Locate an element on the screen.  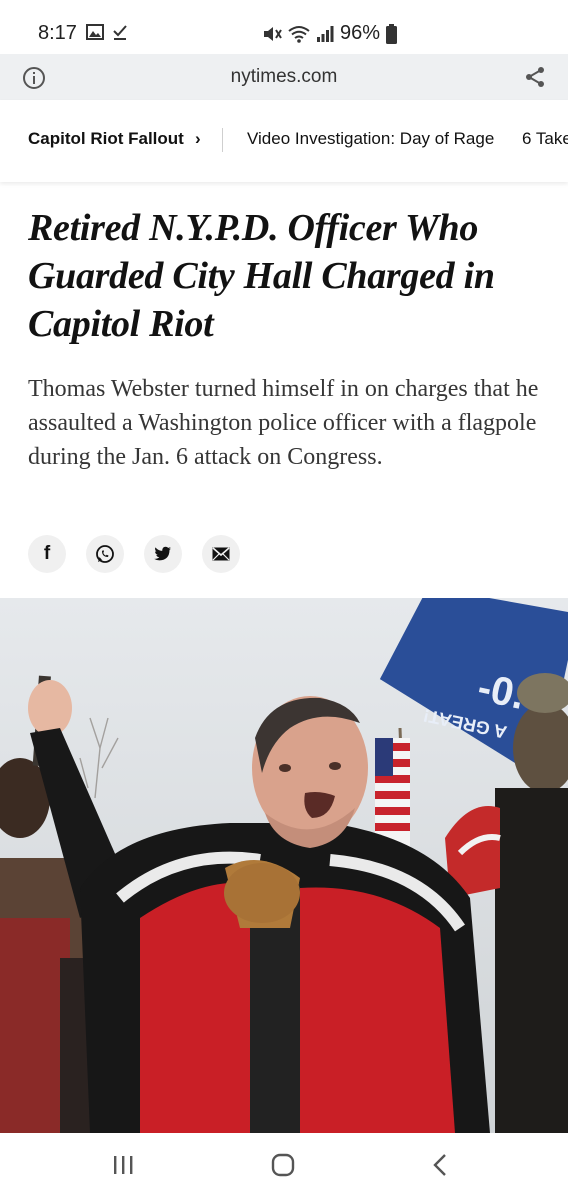
email-share-button is located at coordinates (221, 554).